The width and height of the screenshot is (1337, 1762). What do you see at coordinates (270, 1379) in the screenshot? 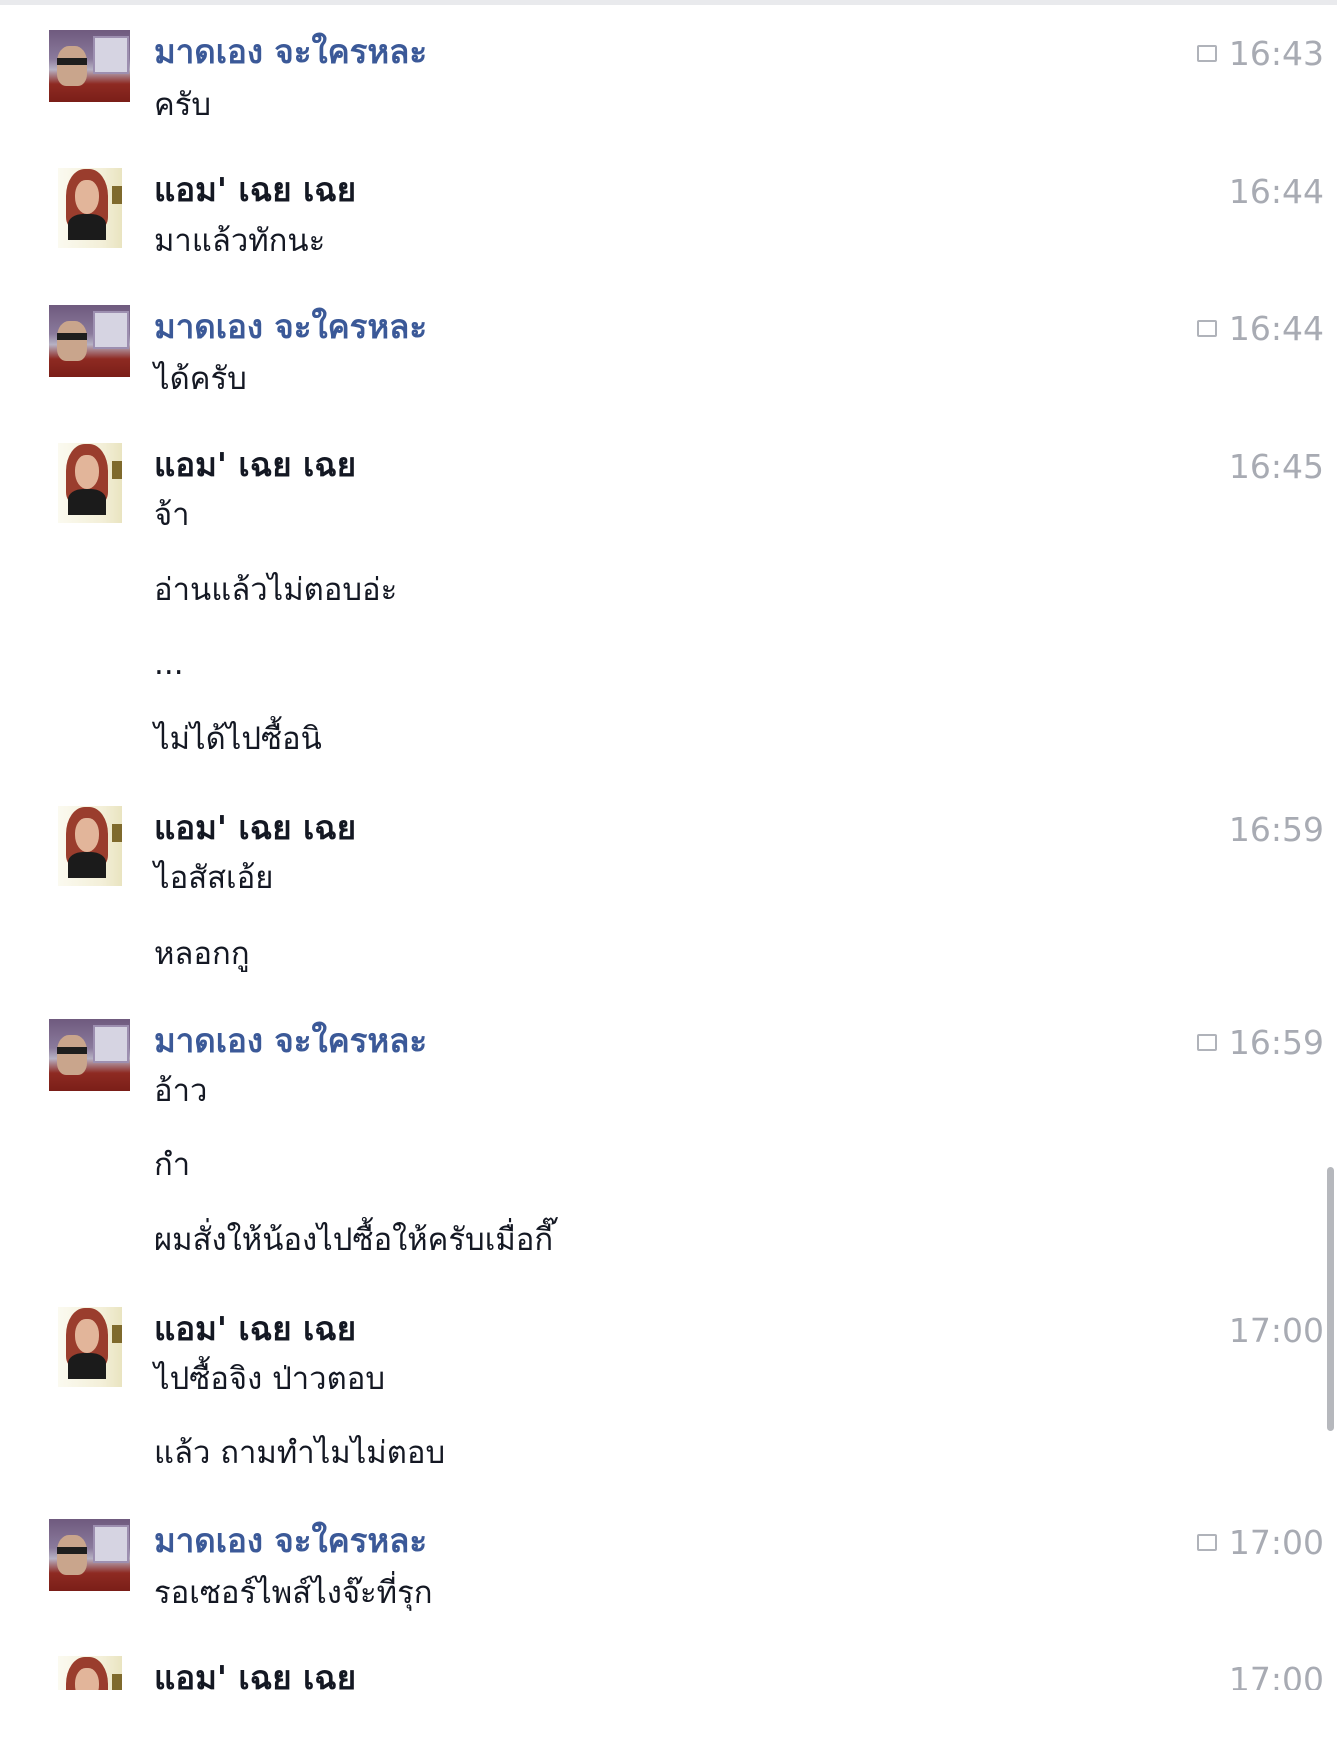
I see `message-text: ไปซื้อจิง ป่าวตอบ` at bounding box center [270, 1379].